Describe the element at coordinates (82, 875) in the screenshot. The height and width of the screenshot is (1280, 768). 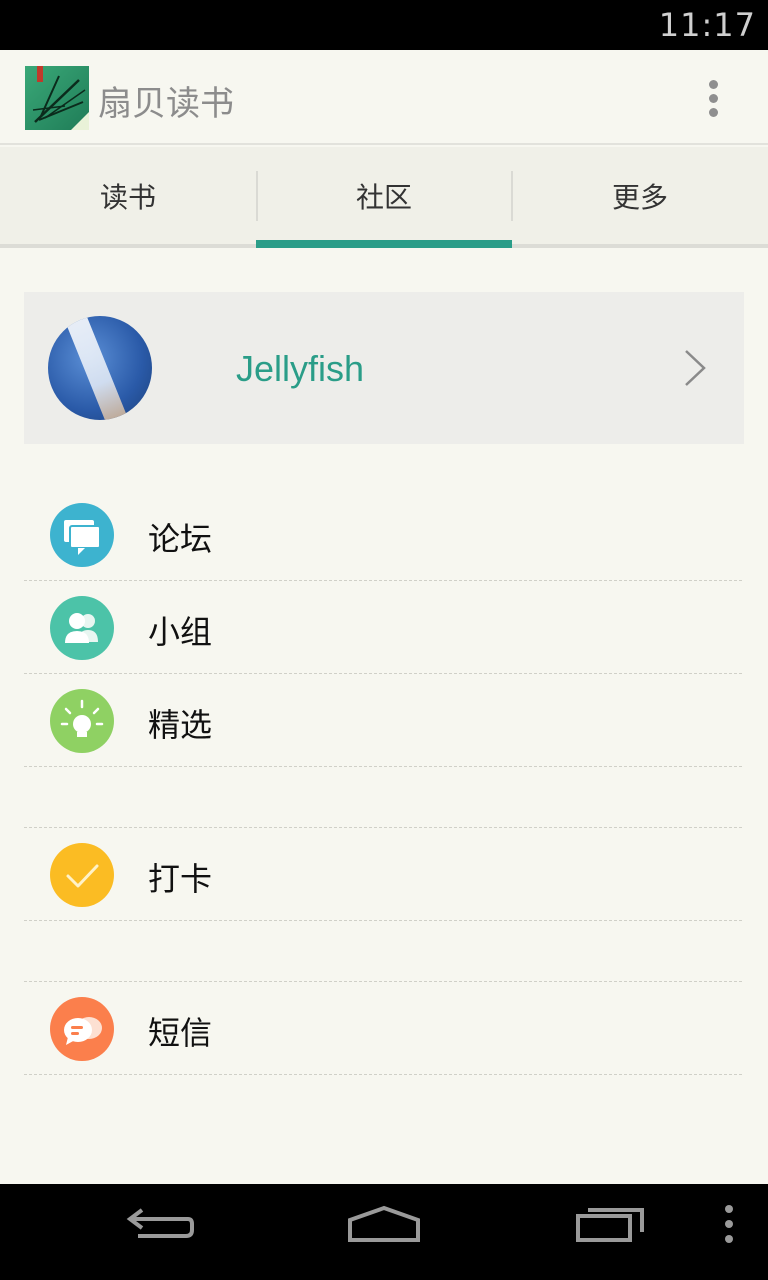
I see `check-icon` at that location.